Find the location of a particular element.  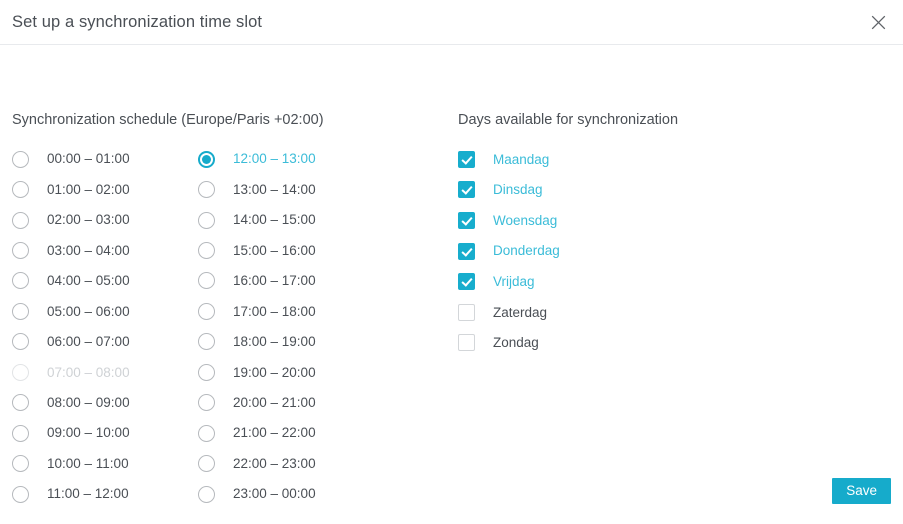

time-slot-row: 02:00 – 03:00 is located at coordinates (71, 220).